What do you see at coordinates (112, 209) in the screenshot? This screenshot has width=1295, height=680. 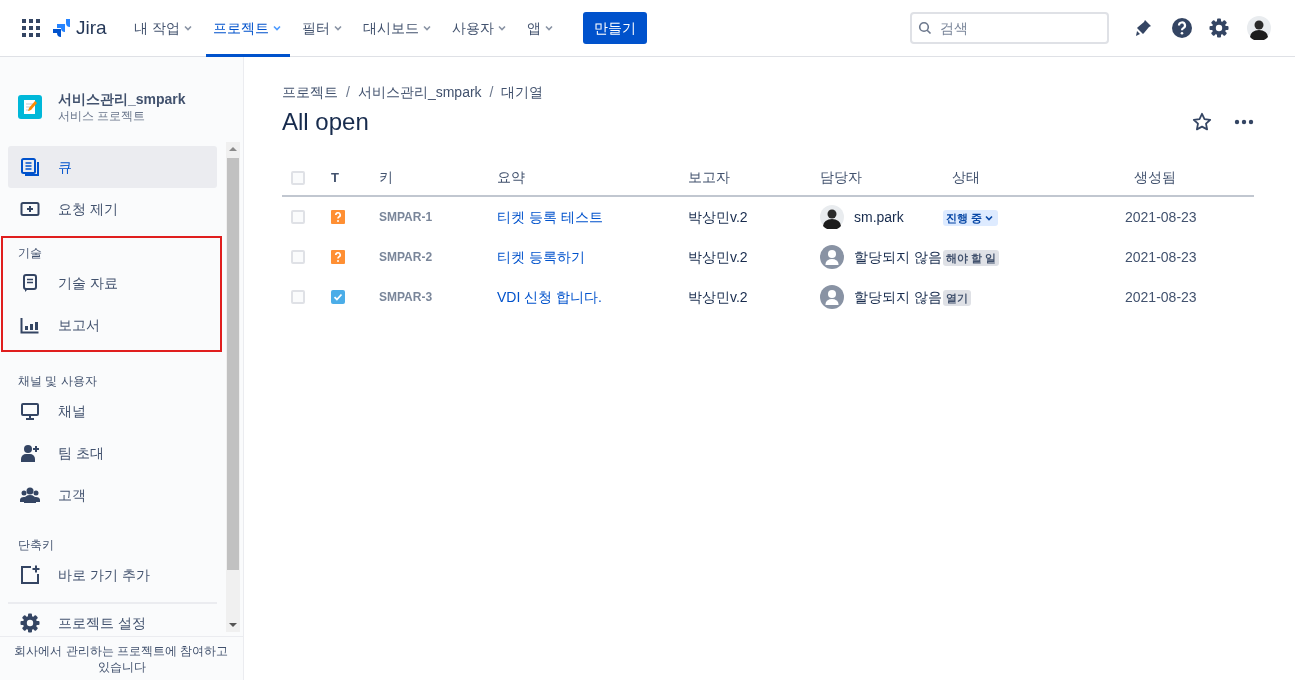 I see `sidebar-item: 요청 제기` at bounding box center [112, 209].